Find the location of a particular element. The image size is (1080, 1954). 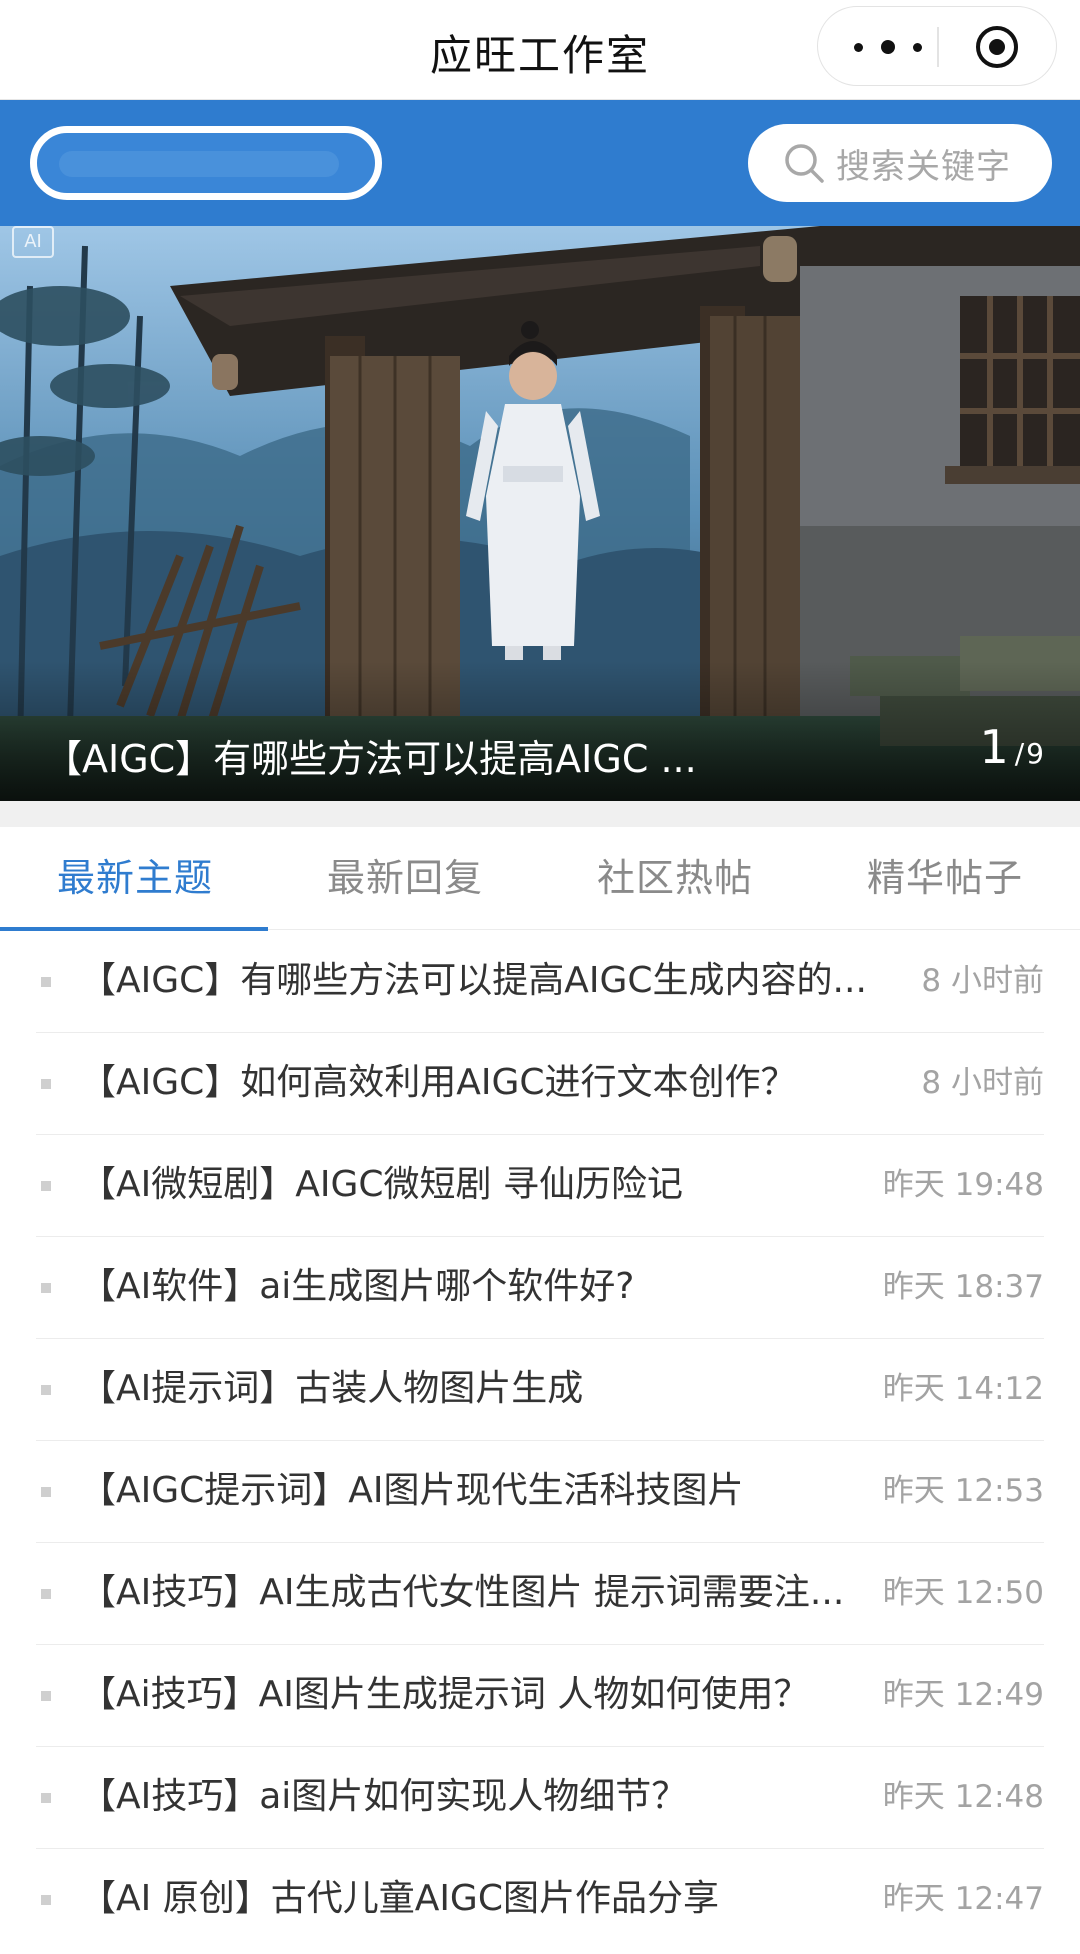

post-time: 昨天 18:37 is located at coordinates (960, 1287).